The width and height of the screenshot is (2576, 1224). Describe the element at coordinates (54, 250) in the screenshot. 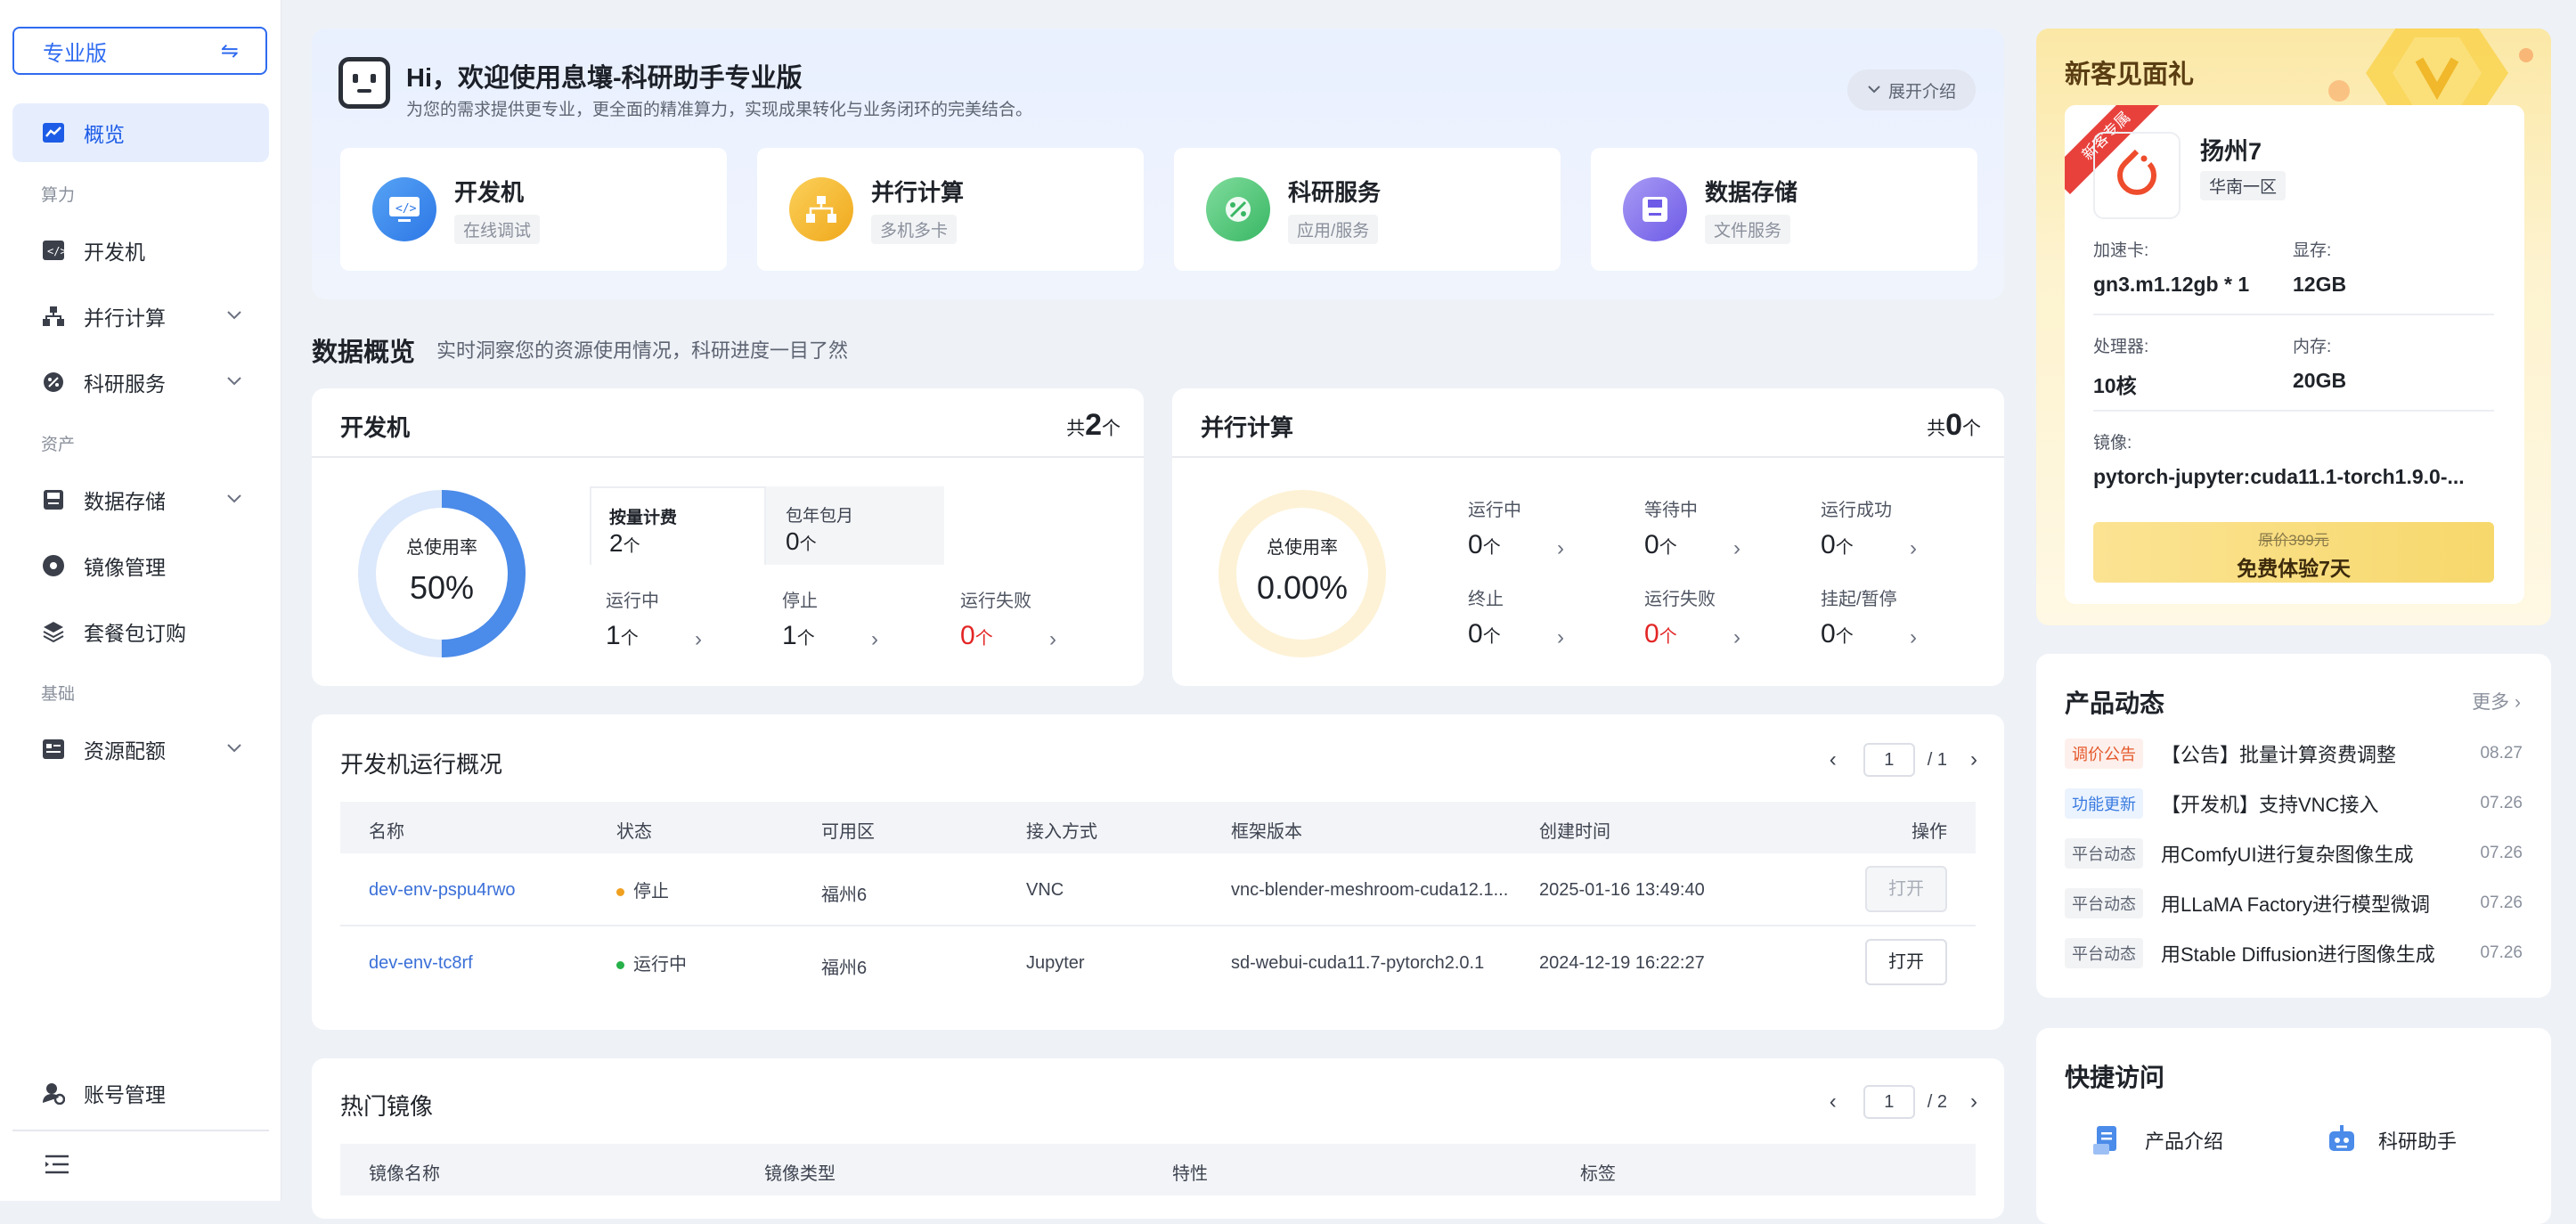

I see `code-icon: </>` at that location.